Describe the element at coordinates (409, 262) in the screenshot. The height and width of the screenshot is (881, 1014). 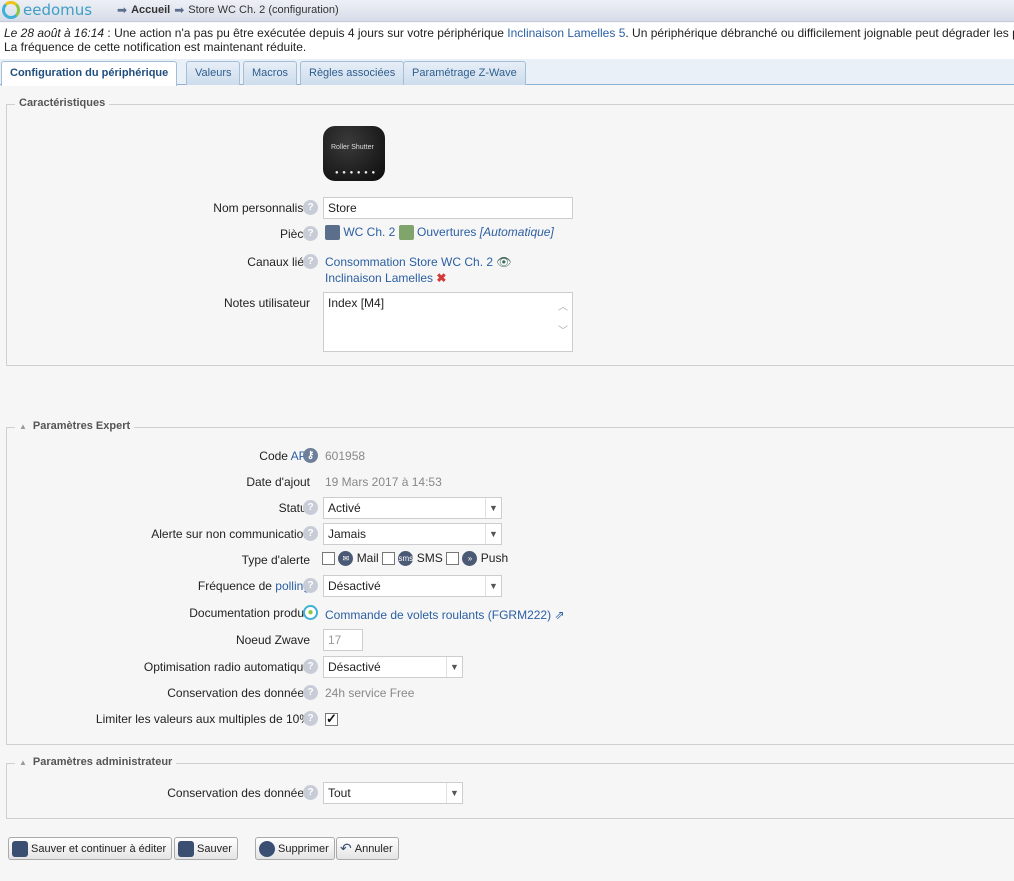
I see `channel-link-consumption: Consommation Store WC Ch. 2` at that location.